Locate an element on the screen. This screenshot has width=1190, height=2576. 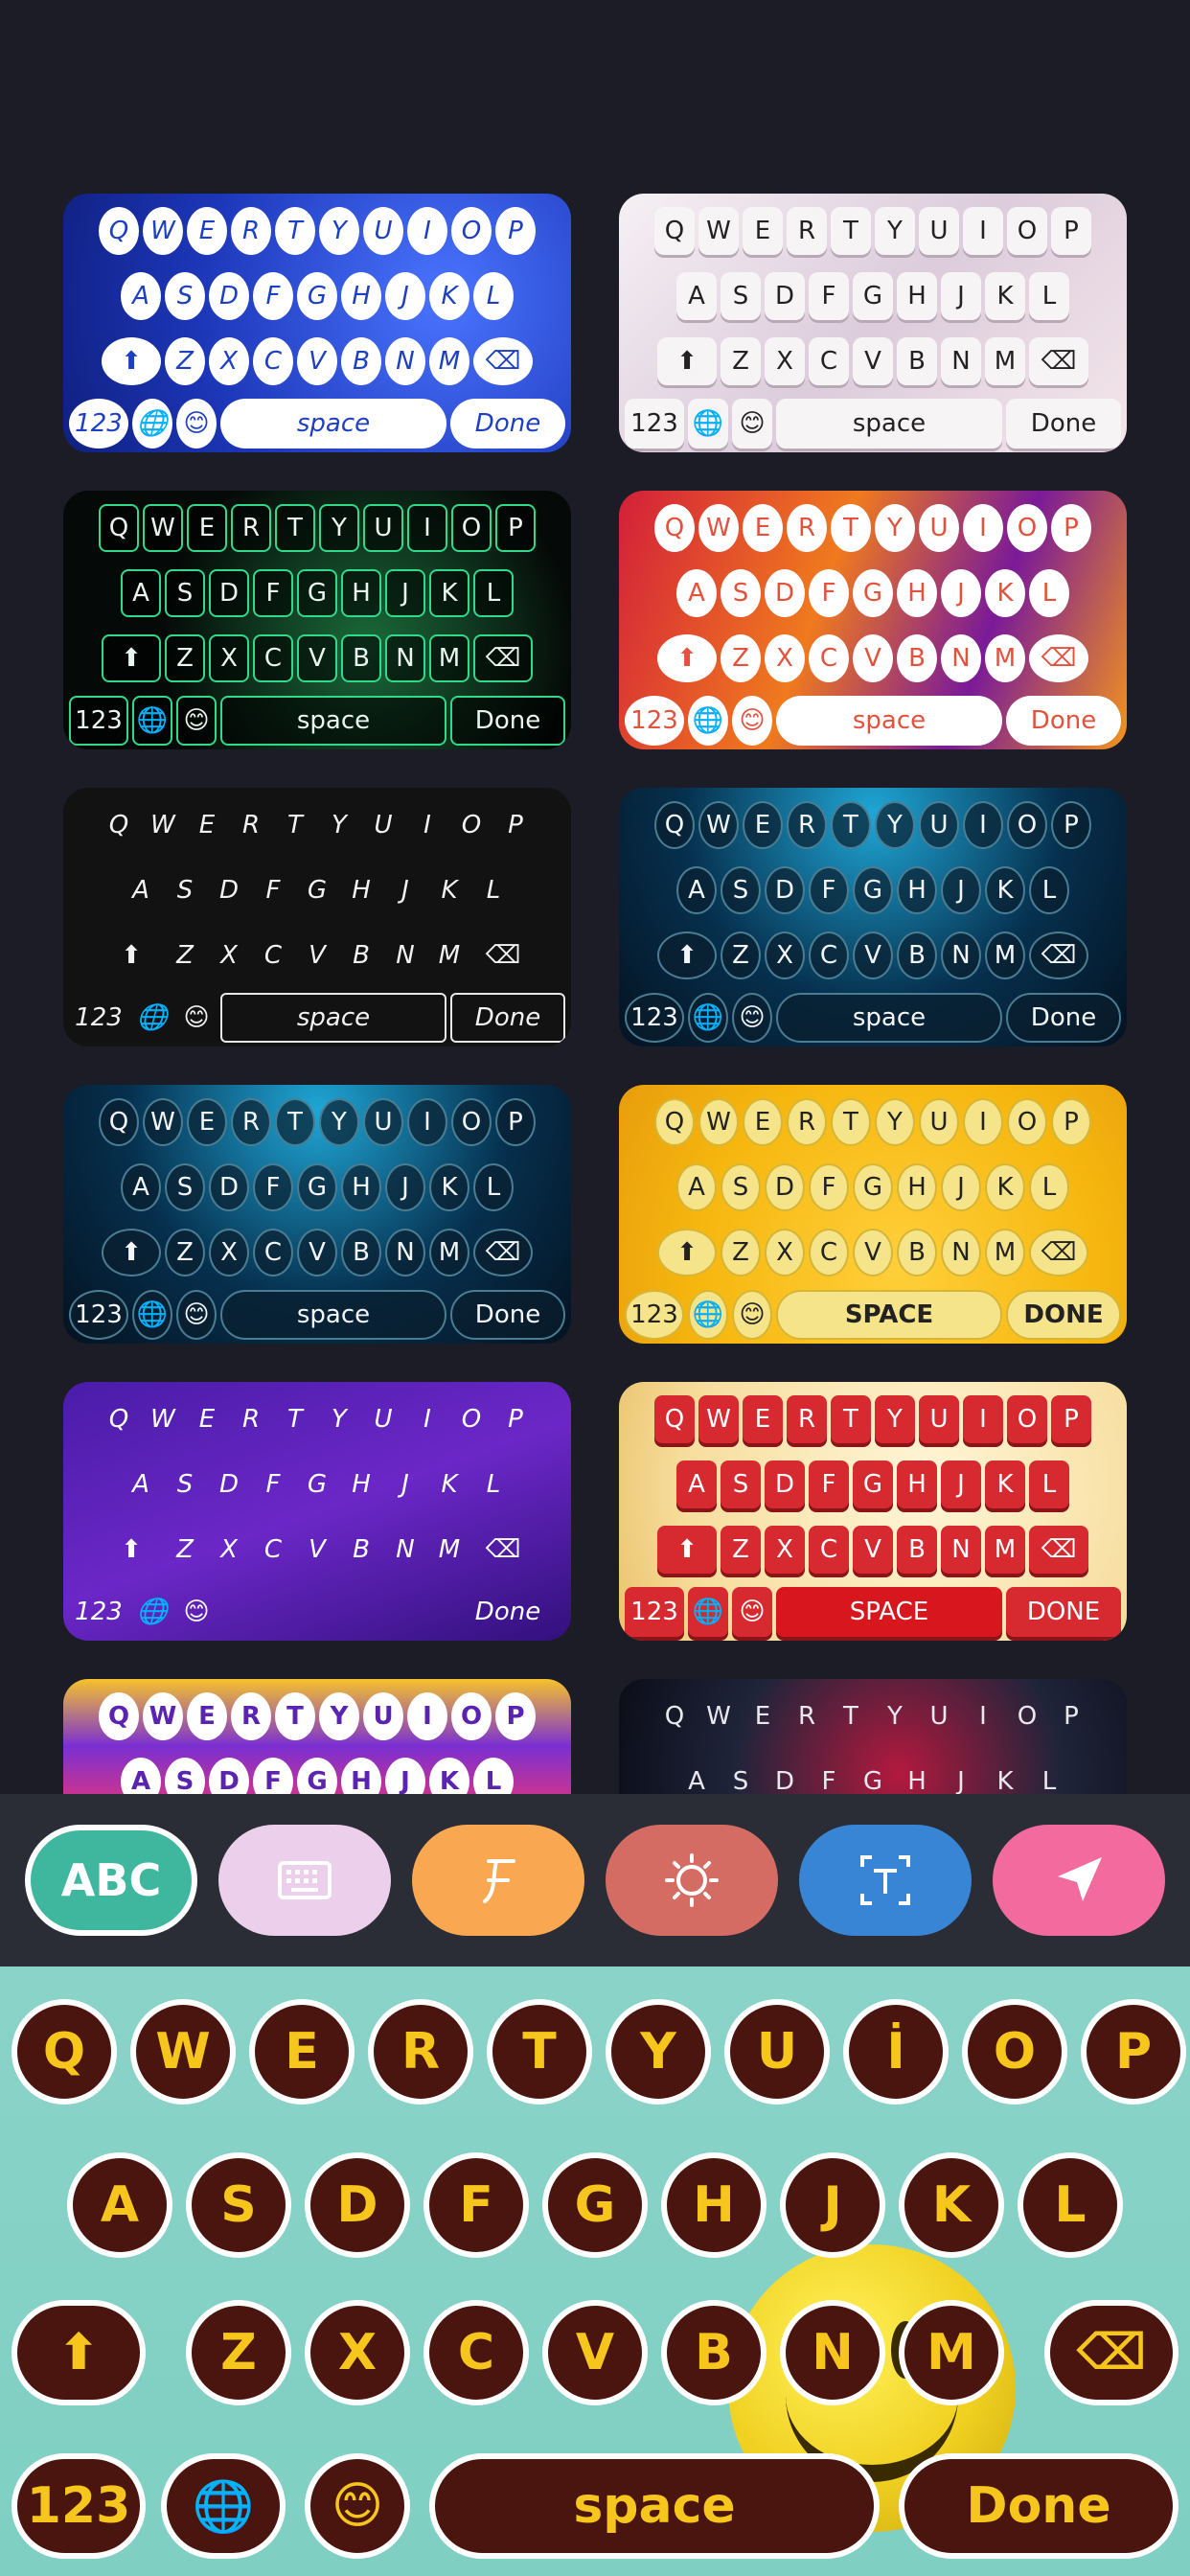
key: Z is located at coordinates (741, 955).